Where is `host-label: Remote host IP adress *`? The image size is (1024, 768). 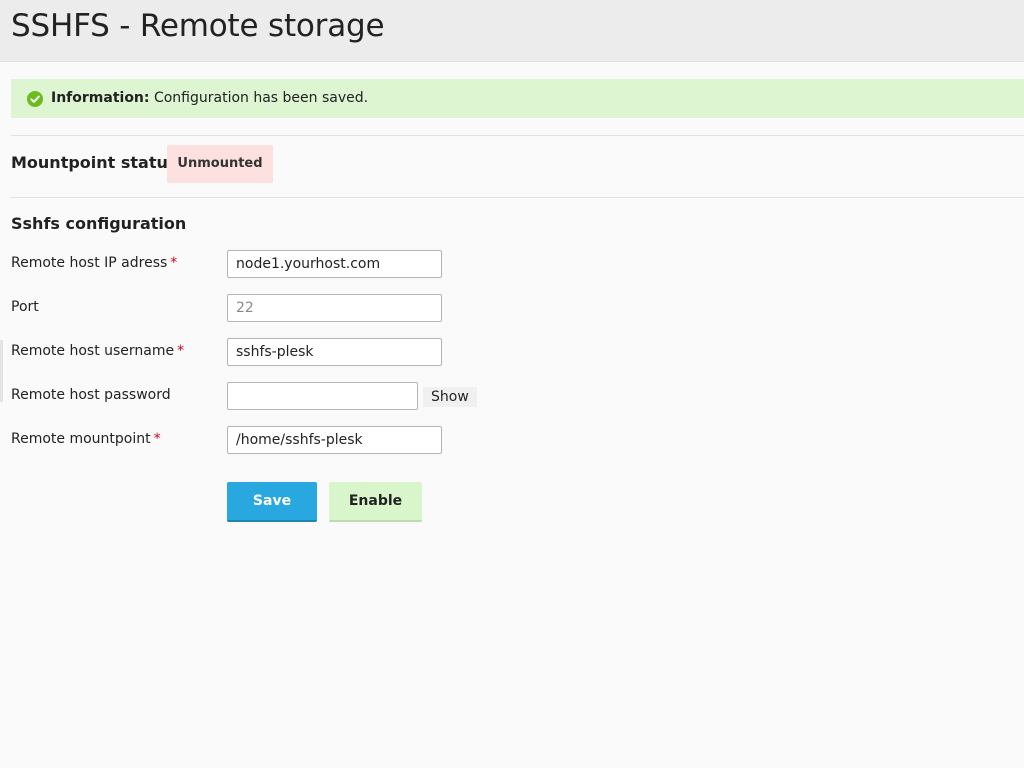
host-label: Remote host IP adress * is located at coordinates (94, 263).